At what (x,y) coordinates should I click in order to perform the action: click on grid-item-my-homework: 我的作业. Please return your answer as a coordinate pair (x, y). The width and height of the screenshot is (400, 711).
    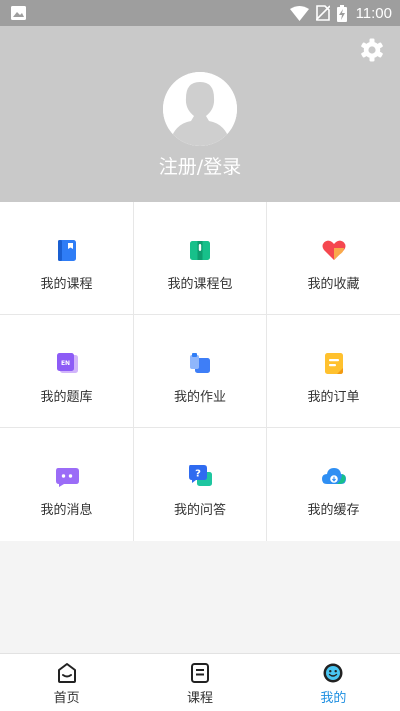
    Looking at the image, I should click on (200, 371).